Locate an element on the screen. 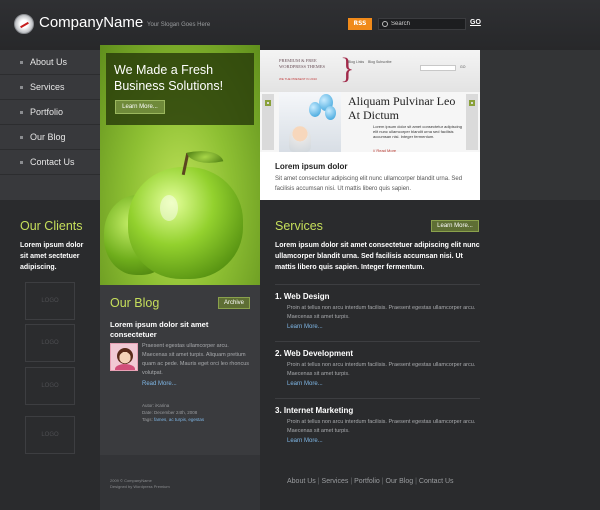  post-date: Date: December 24th, 2008 is located at coordinates (170, 412).